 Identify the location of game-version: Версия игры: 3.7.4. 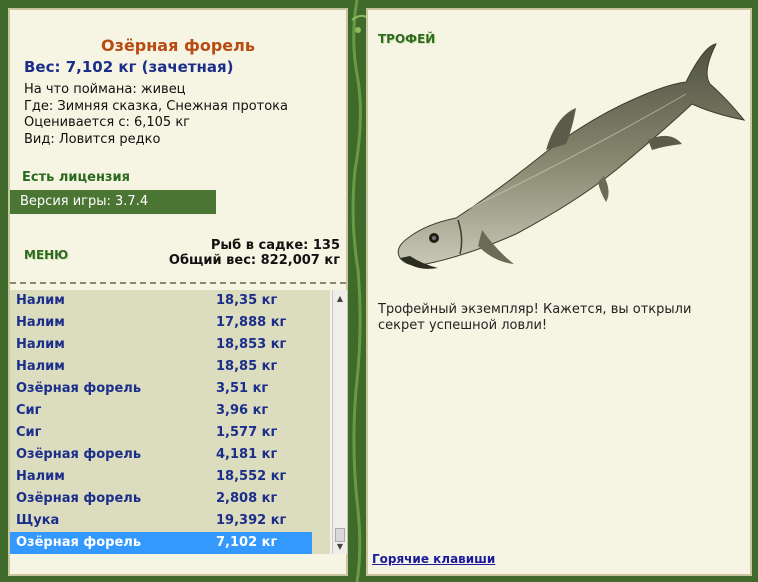
(113, 202).